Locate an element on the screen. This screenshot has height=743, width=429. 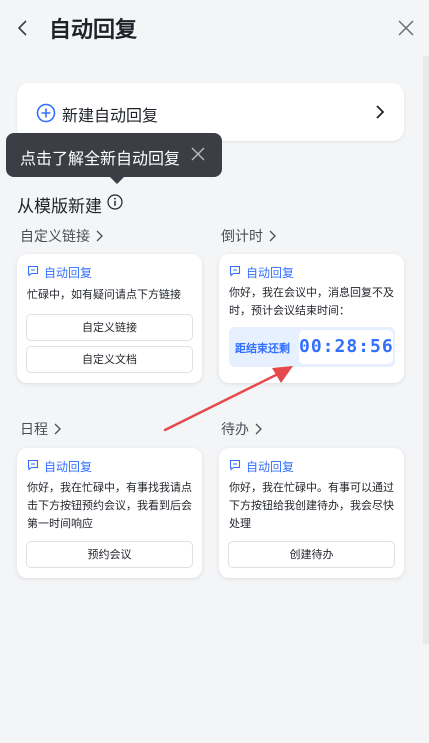
close-icon is located at coordinates (406, 28).